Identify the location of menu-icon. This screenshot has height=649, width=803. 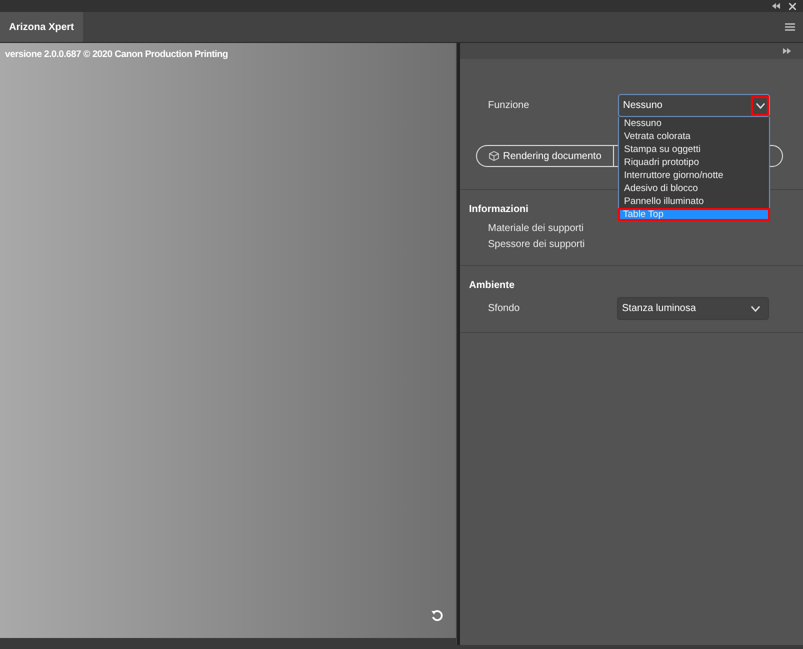
(790, 27).